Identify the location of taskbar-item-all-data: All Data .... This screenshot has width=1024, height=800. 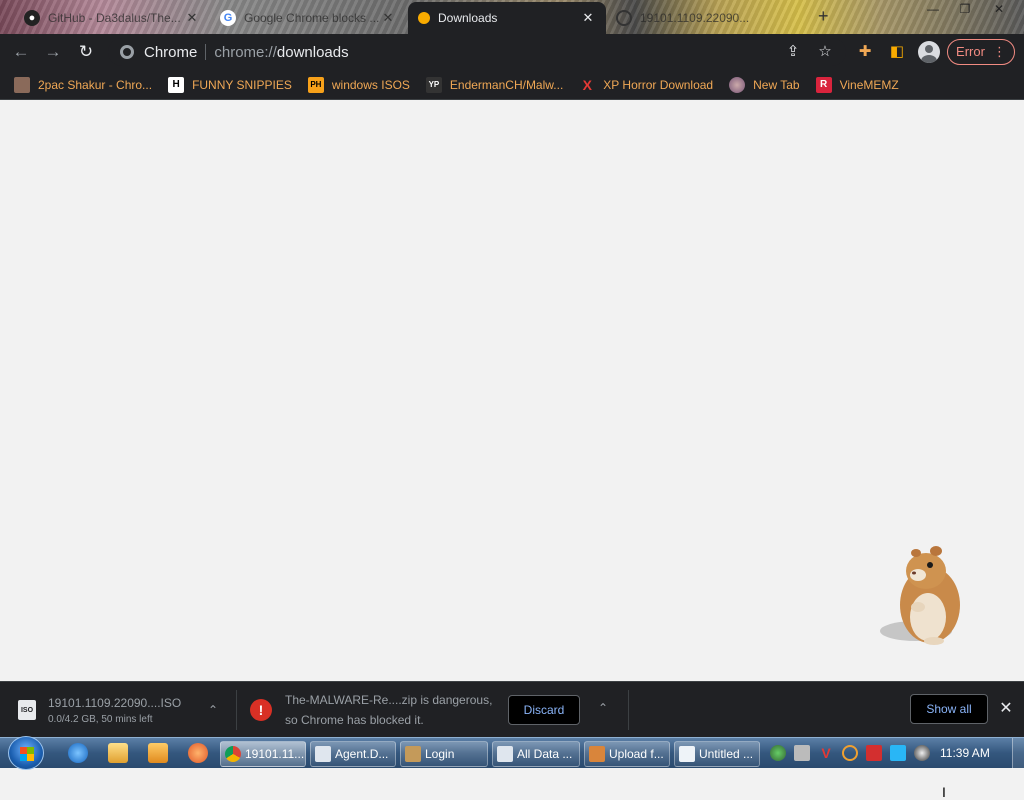
(536, 754).